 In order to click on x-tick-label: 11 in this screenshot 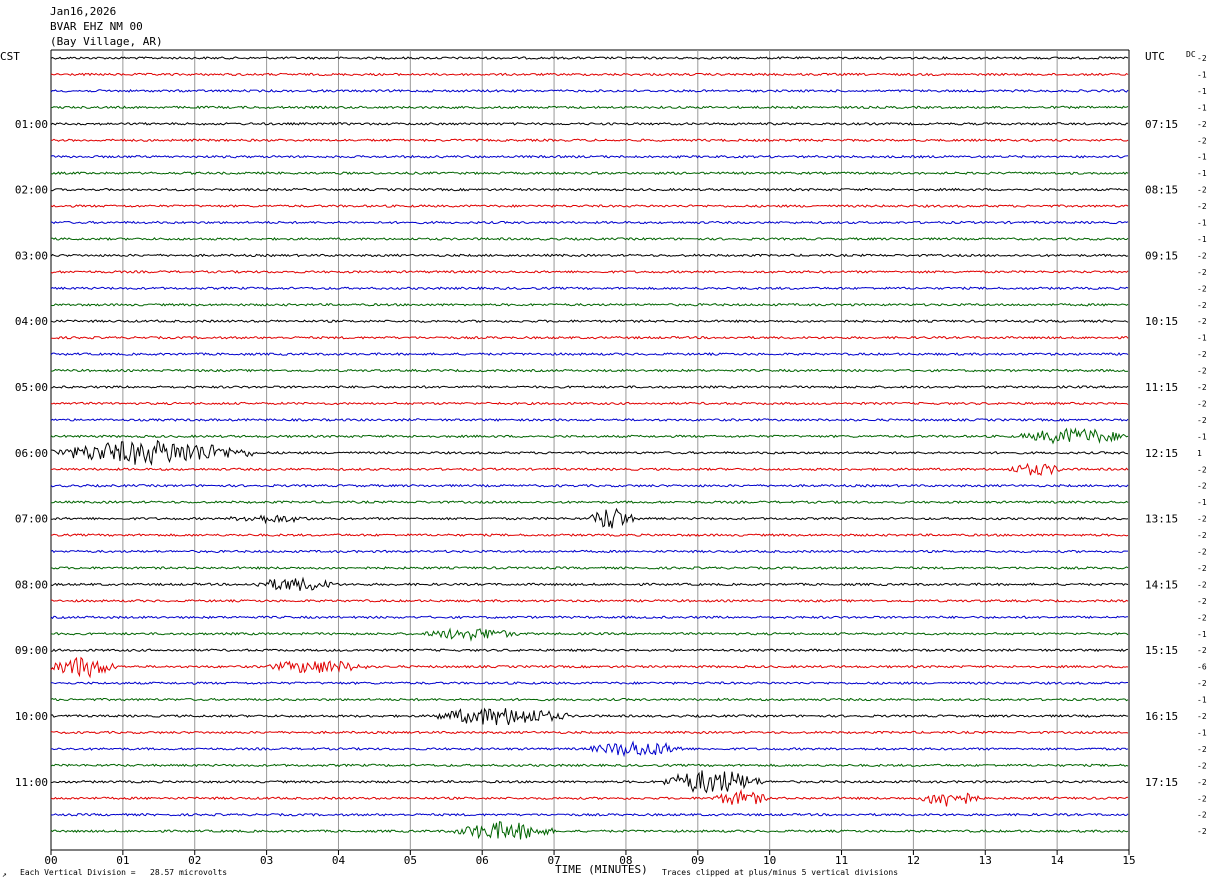, I will do `click(841, 860)`.